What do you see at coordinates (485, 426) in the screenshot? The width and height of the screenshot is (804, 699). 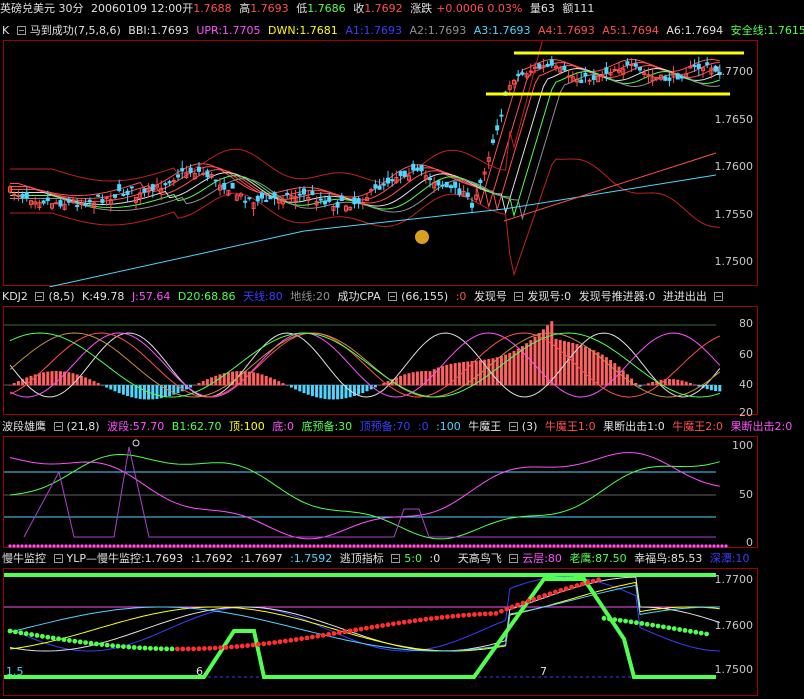 I see `bull-king-name: 牛魔王` at bounding box center [485, 426].